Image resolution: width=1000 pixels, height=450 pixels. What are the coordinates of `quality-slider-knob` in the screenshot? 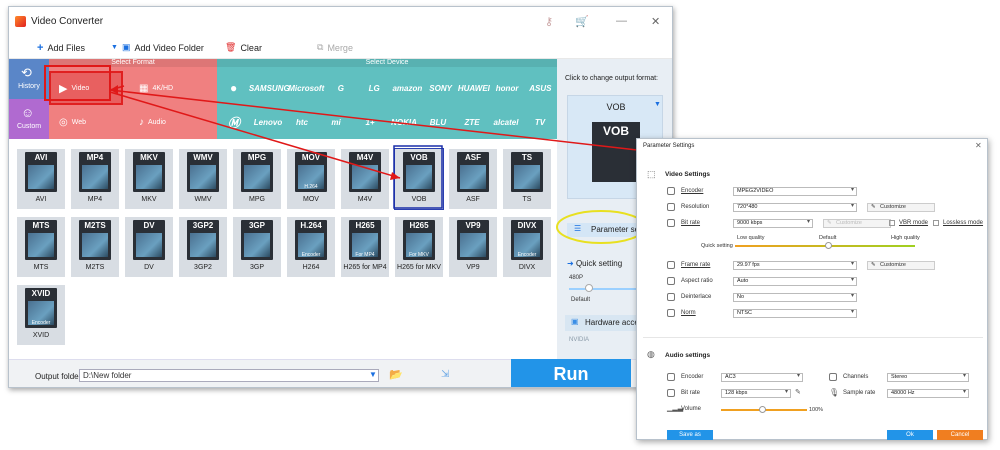 It's located at (828, 245).